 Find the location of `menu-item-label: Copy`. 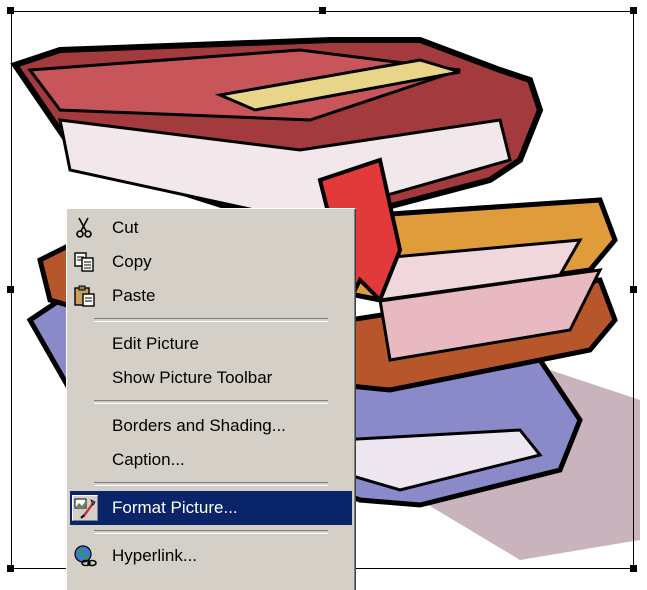

menu-item-label: Copy is located at coordinates (132, 261).